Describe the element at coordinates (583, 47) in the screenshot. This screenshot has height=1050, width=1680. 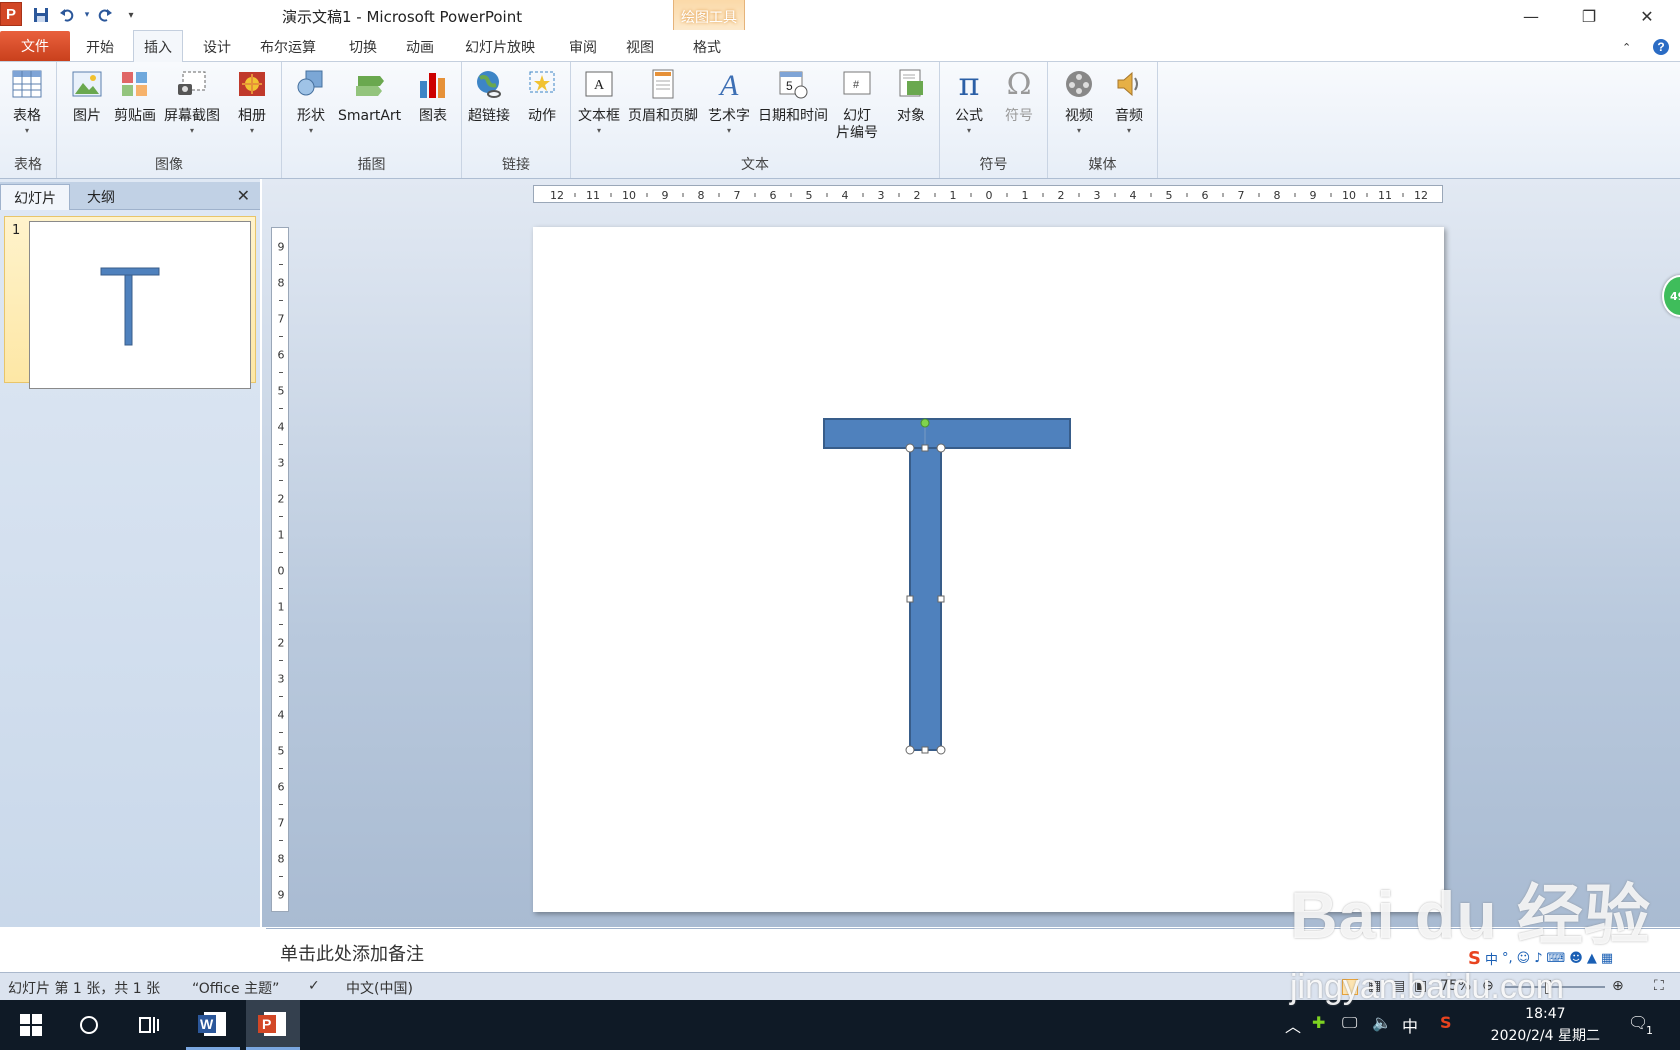
I see `tab-review: 审阅` at that location.